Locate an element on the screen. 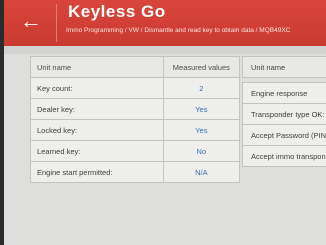 This screenshot has width=326, height=245. table-header-row: Unit name Measured values is located at coordinates (135, 67).